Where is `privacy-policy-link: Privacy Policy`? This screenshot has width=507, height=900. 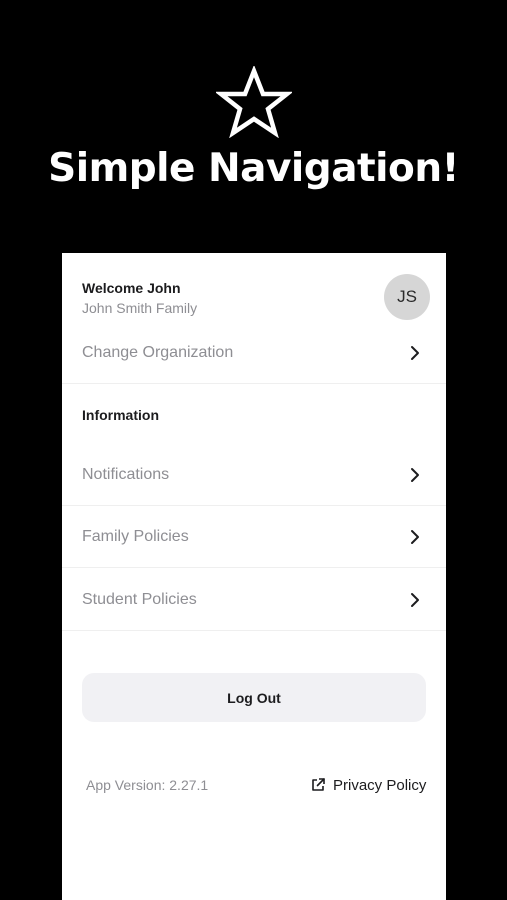
privacy-policy-link: Privacy Policy is located at coordinates (368, 785).